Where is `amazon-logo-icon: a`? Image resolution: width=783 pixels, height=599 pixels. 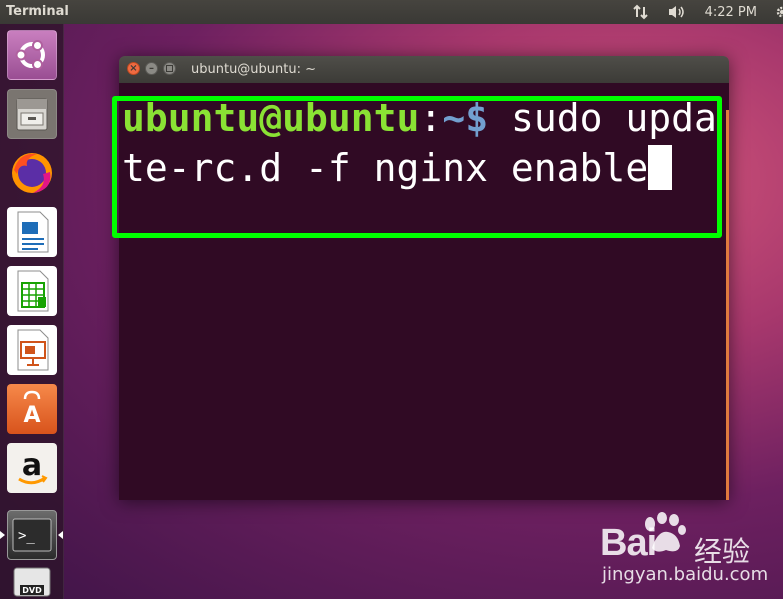
amazon-logo-icon: a is located at coordinates (33, 466).